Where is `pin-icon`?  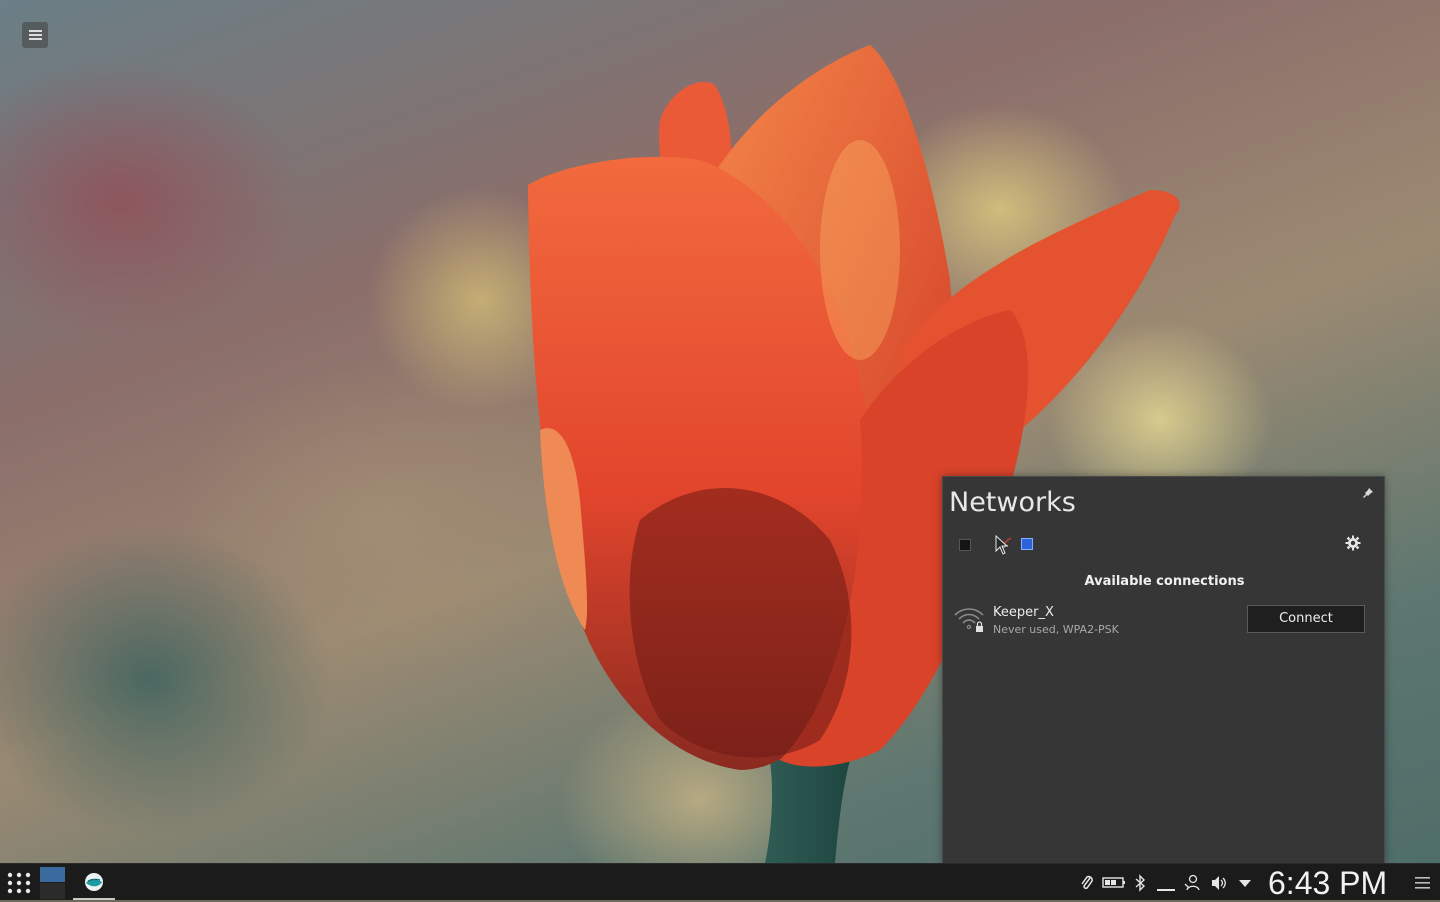
pin-icon is located at coordinates (1368, 493).